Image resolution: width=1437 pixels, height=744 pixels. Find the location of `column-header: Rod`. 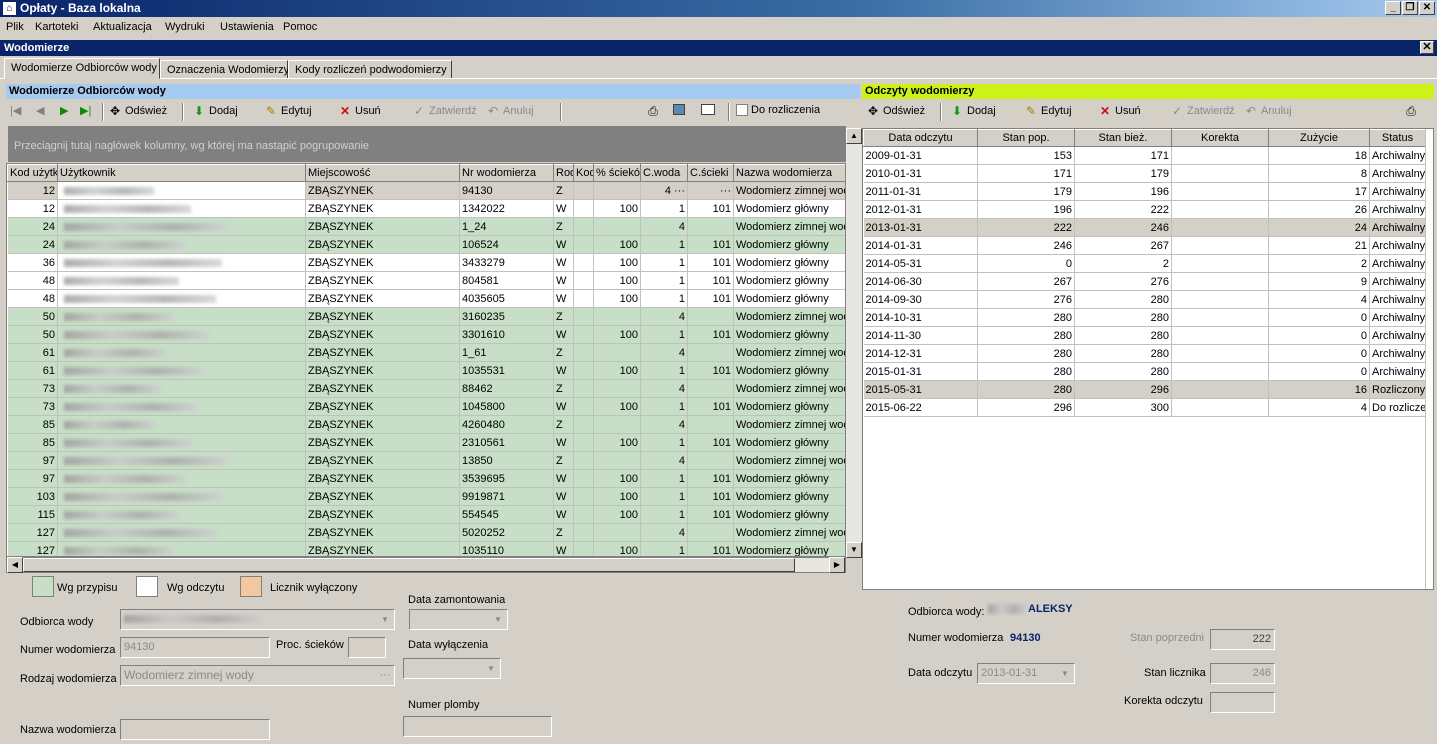

column-header: Rod is located at coordinates (563, 173).